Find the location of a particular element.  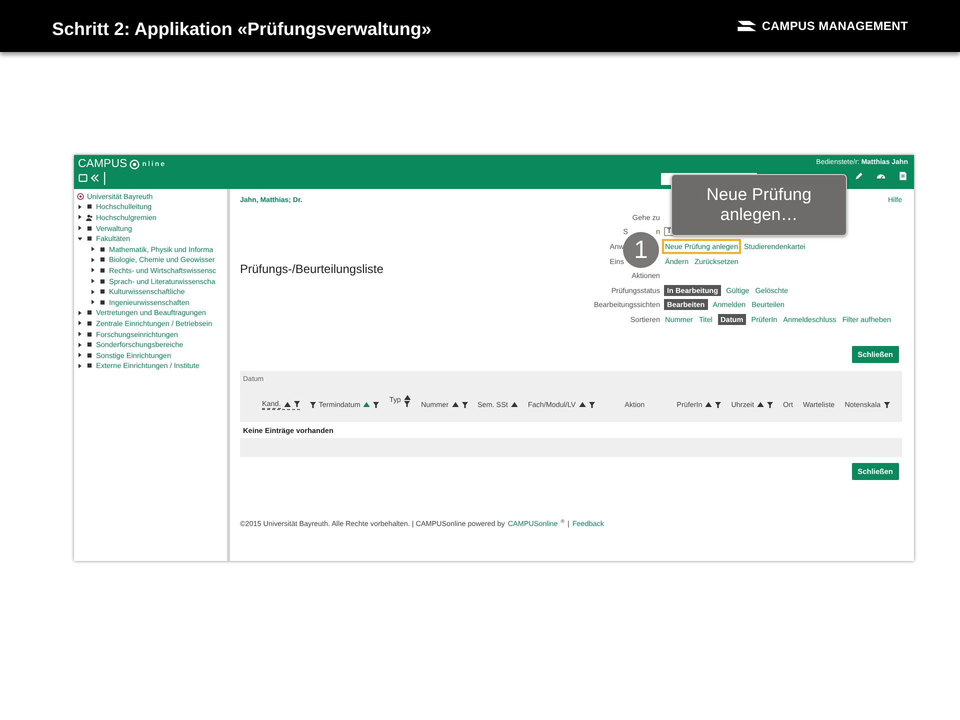

collapse-icon is located at coordinates (95, 178).